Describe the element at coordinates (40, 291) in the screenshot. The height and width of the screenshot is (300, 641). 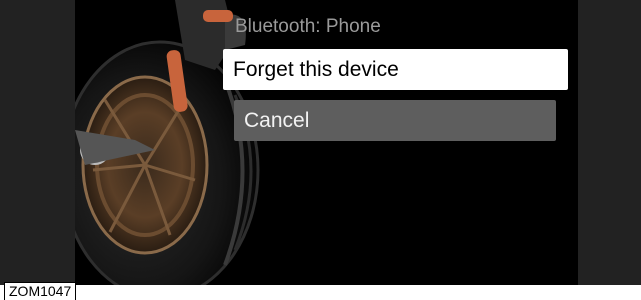
I see `figure-reference-code: ZOM1047` at that location.